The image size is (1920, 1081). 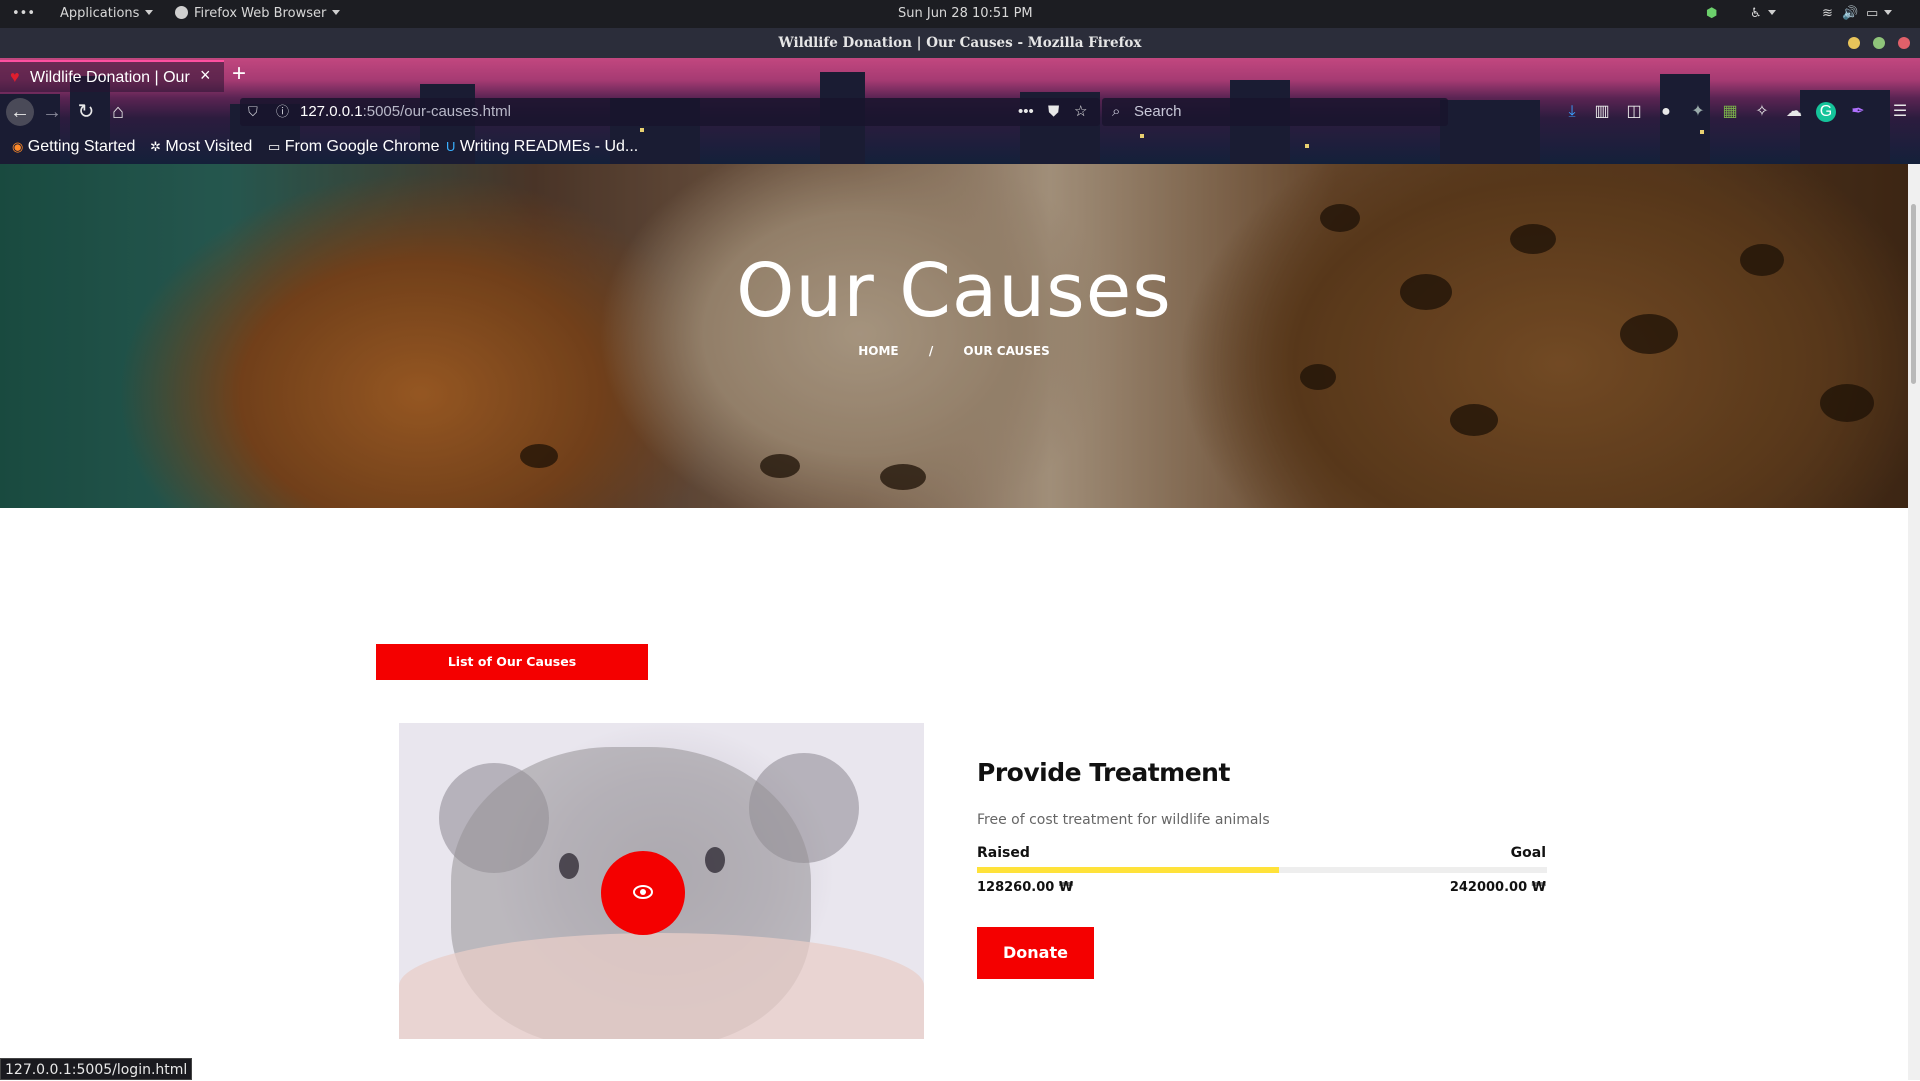 What do you see at coordinates (1006, 351) in the screenshot?
I see `breadcrumb-current: OUR CAUSES` at bounding box center [1006, 351].